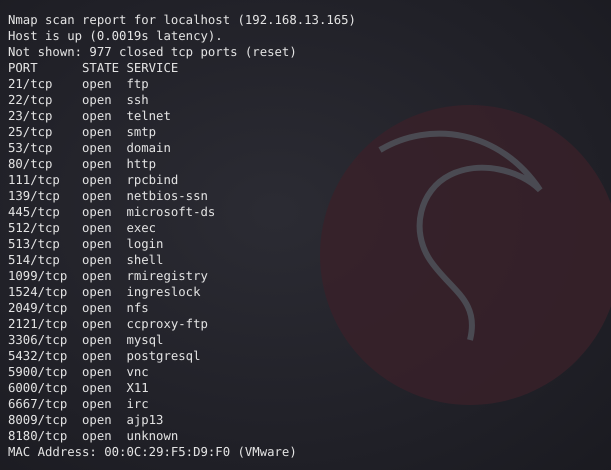  I want to click on service-cell-text: netbios-ssn, so click(167, 196).